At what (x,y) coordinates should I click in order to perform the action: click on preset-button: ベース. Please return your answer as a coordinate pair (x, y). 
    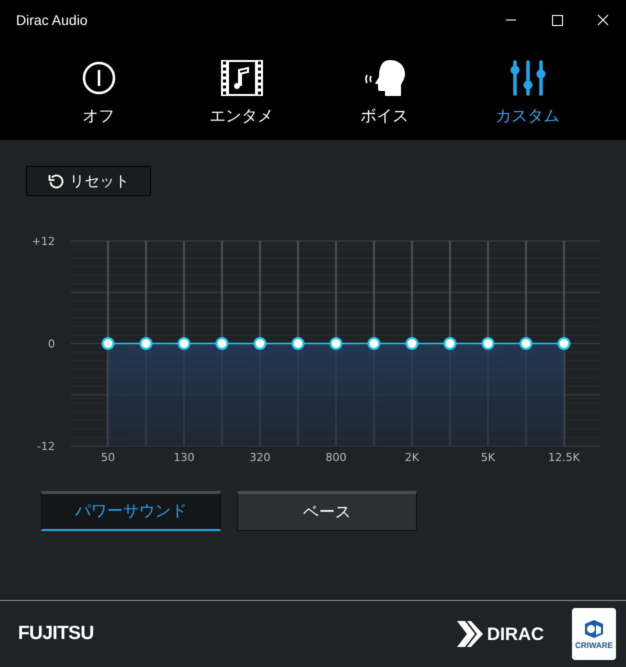
    Looking at the image, I should click on (327, 511).